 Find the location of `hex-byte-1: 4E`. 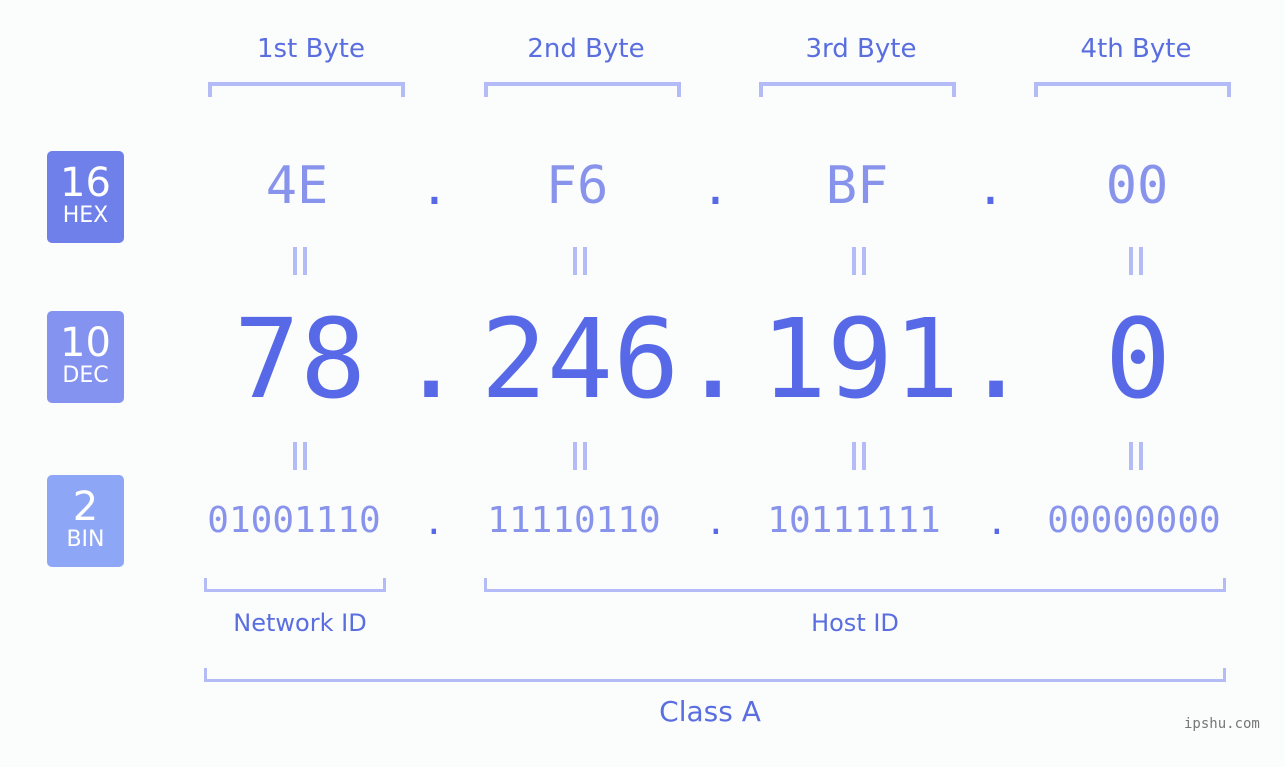

hex-byte-1: 4E is located at coordinates (297, 186).